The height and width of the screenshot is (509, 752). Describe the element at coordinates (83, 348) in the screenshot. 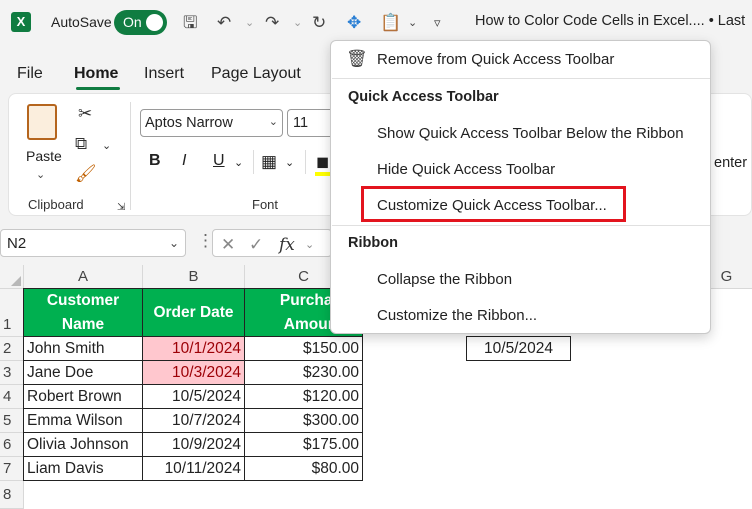

I see `table-cell: John Smith` at that location.